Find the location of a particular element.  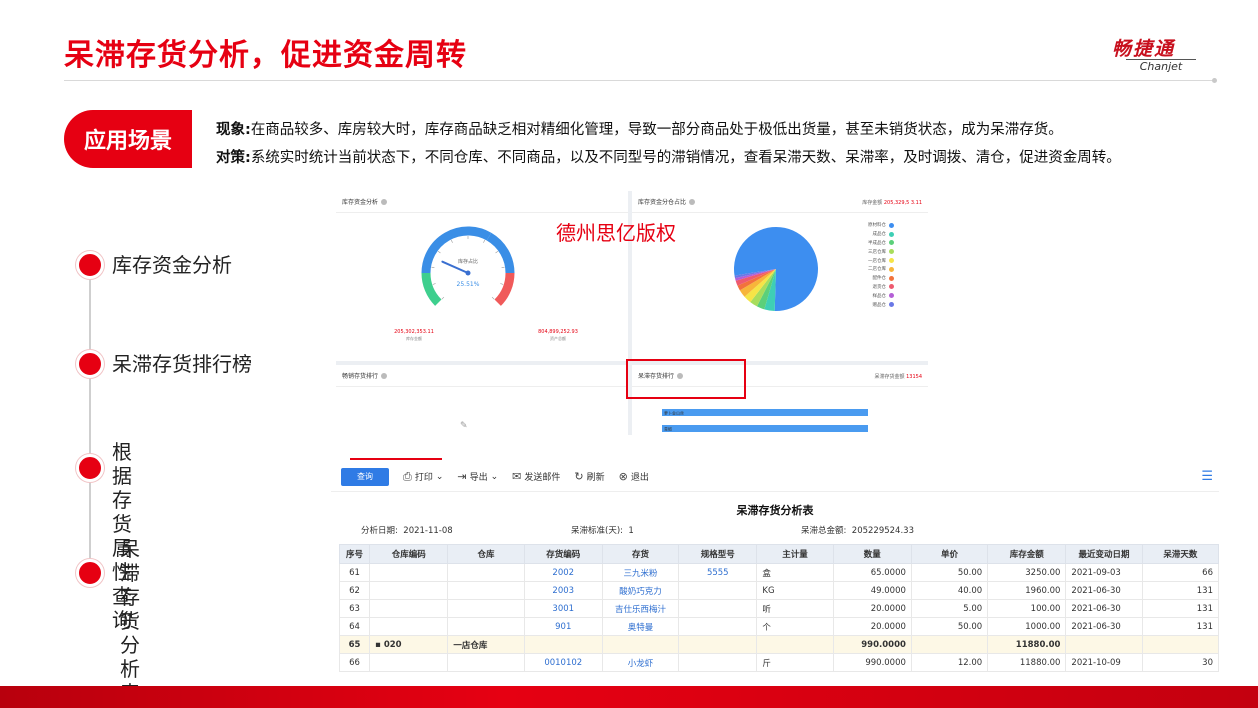

column-header: 数量 is located at coordinates (872, 554).